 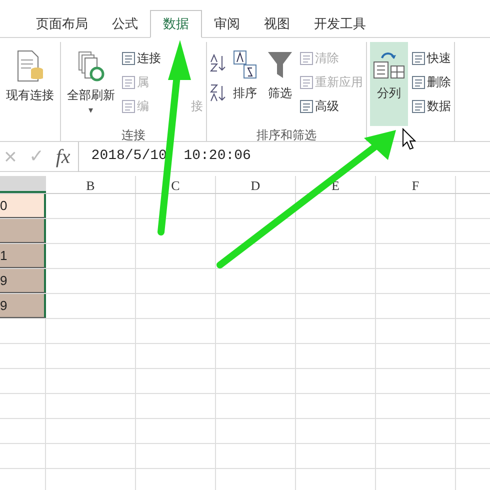 What do you see at coordinates (91, 184) in the screenshot?
I see `column-header: B` at bounding box center [91, 184].